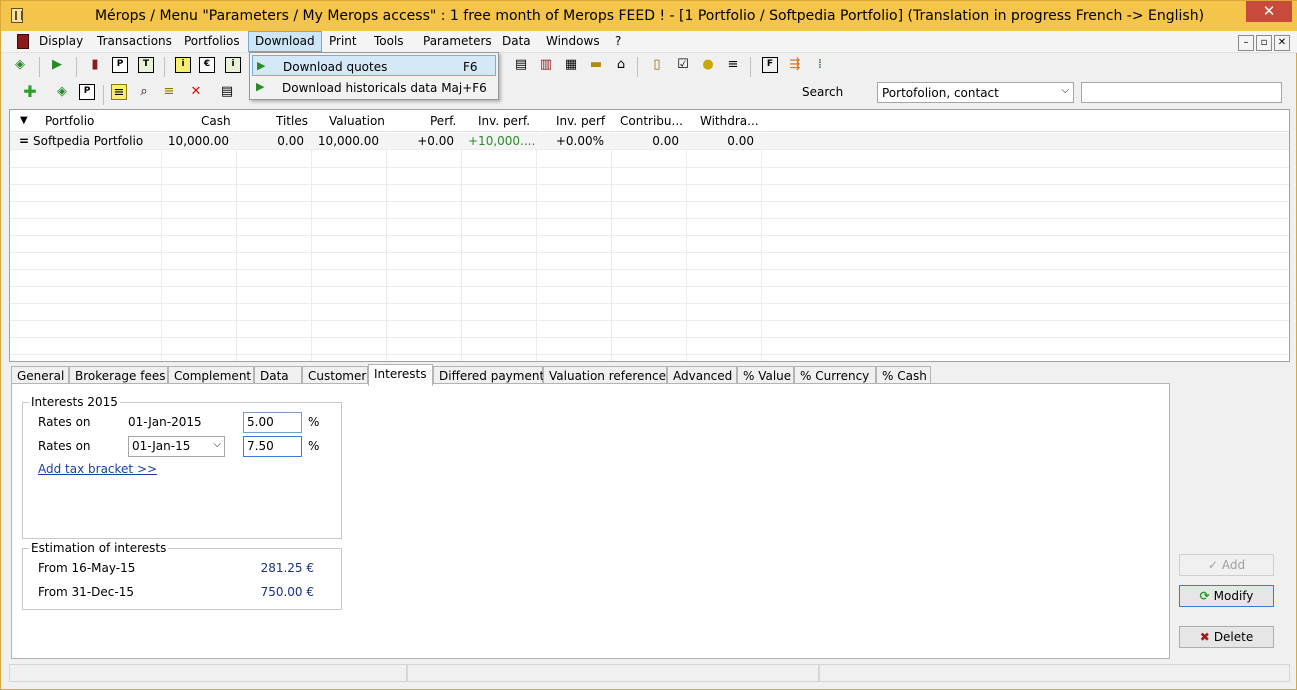 This screenshot has height=690, width=1297. I want to click on tab-interests: Interests, so click(400, 375).